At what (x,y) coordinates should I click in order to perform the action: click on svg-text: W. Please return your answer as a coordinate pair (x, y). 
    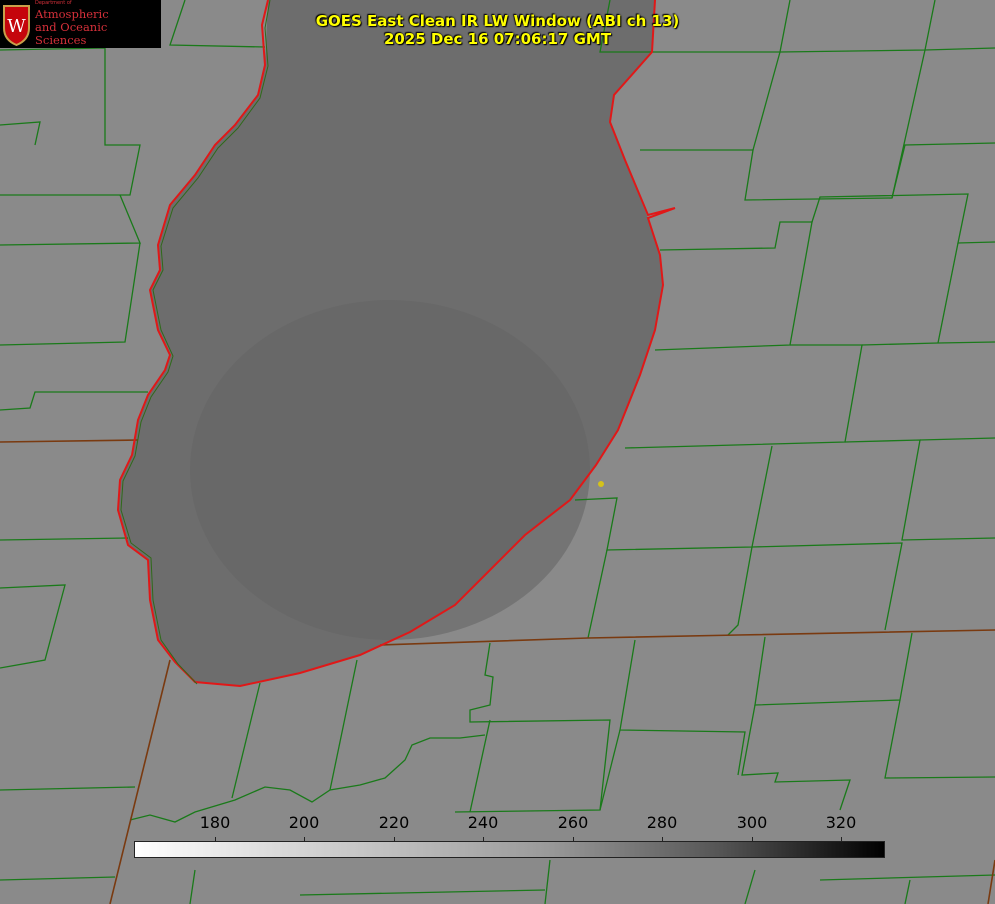
    Looking at the image, I should click on (16, 26).